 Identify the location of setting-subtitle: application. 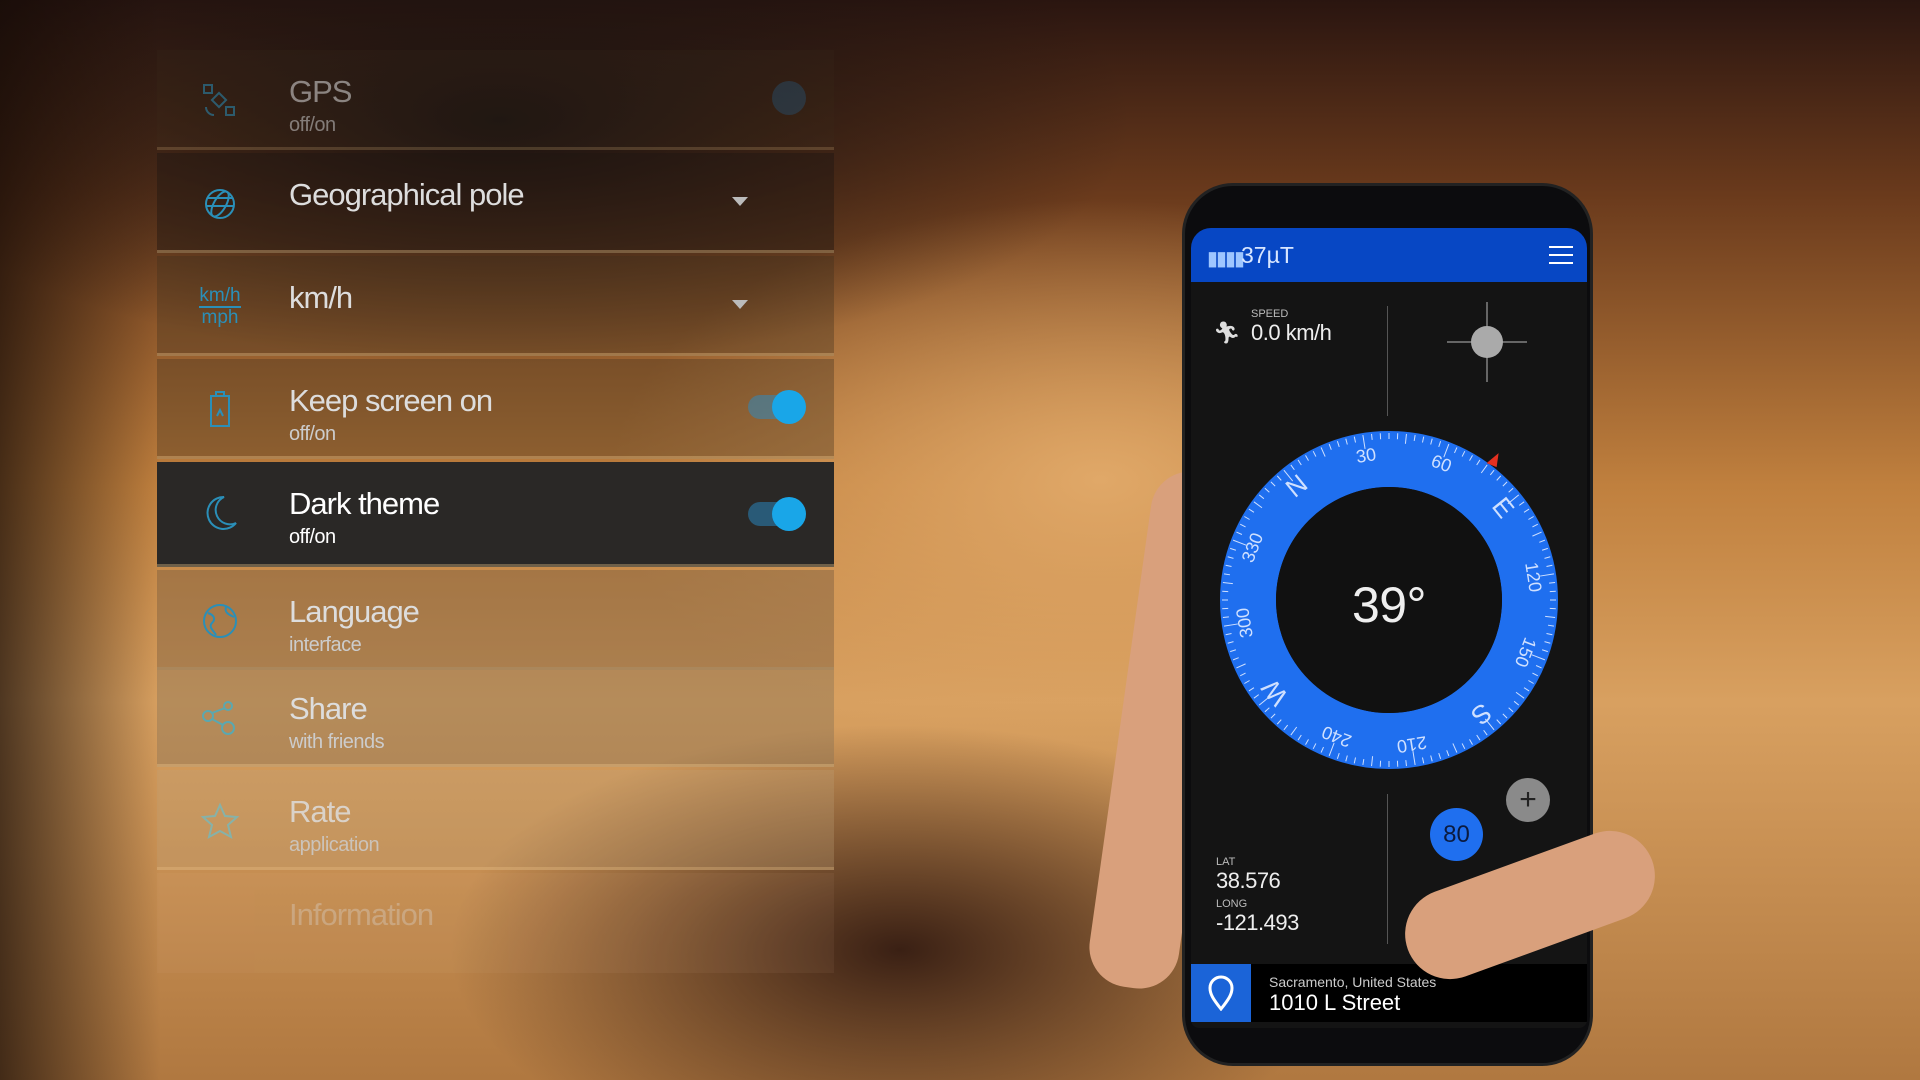
(334, 845).